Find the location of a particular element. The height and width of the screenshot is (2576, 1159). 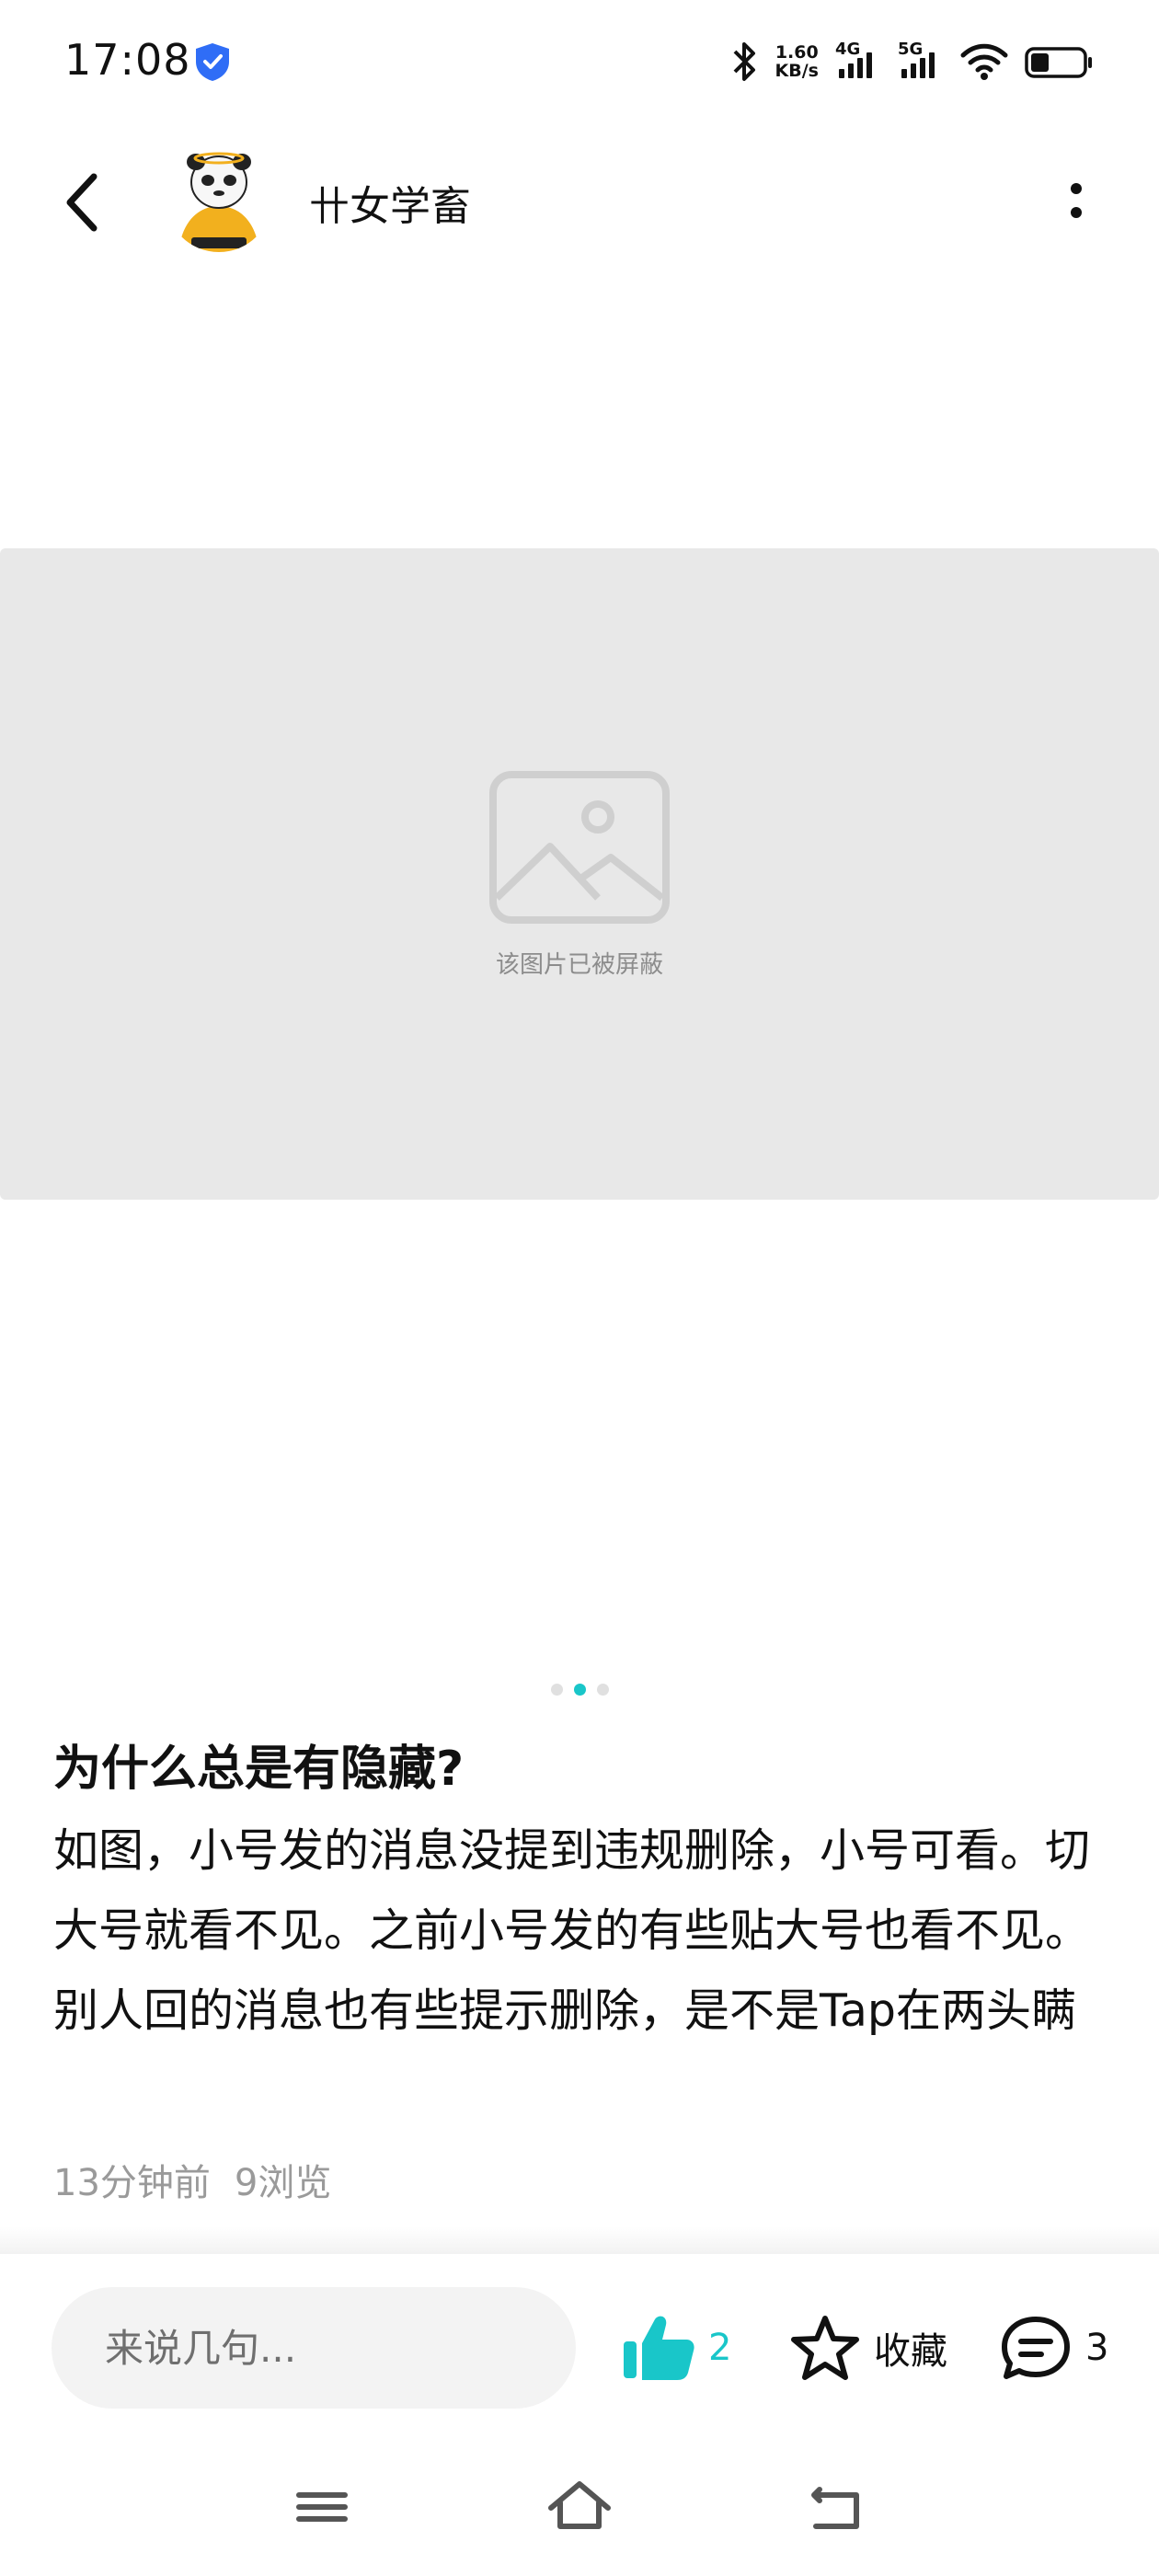

avatar is located at coordinates (219, 198).